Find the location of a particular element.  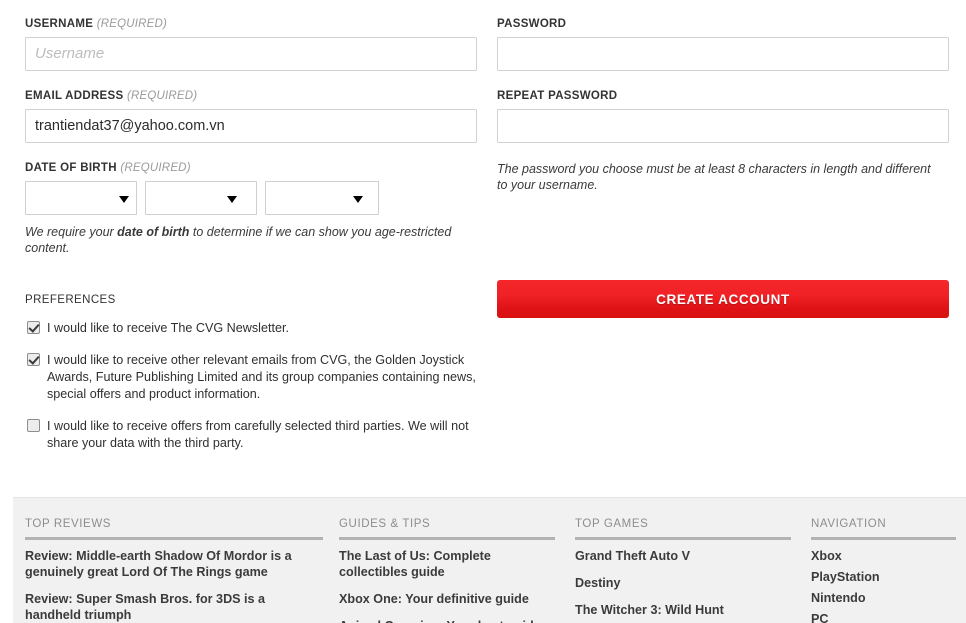

dob-label-text: DATE OF BIRTH is located at coordinates (71, 168).